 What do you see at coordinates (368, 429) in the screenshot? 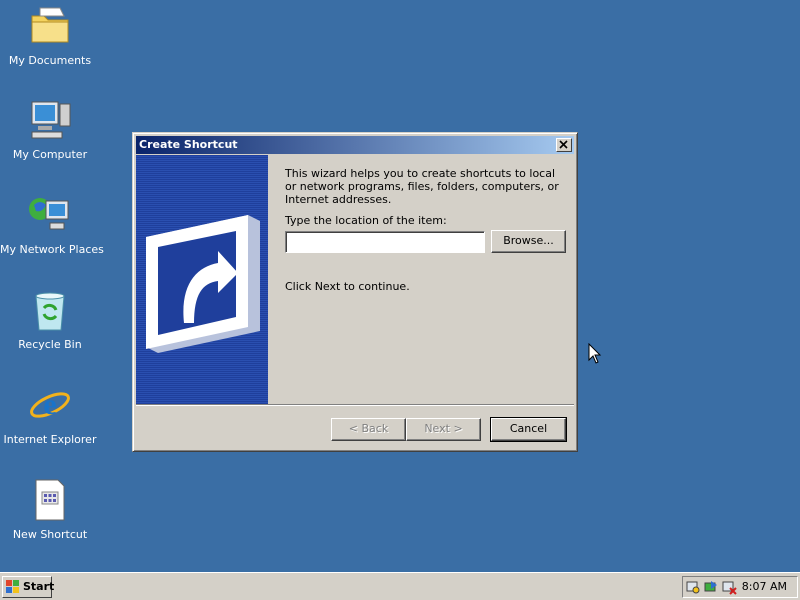
I see `back-button: < Back` at bounding box center [368, 429].